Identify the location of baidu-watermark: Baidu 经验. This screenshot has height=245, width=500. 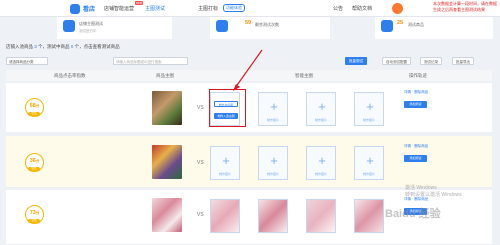
(413, 214).